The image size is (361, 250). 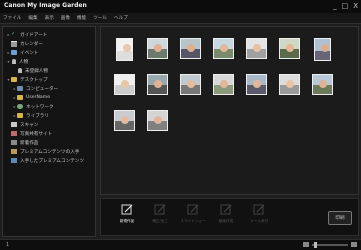 What do you see at coordinates (8, 61) in the screenshot?
I see `expand-arrow-icon: ▾` at bounding box center [8, 61].